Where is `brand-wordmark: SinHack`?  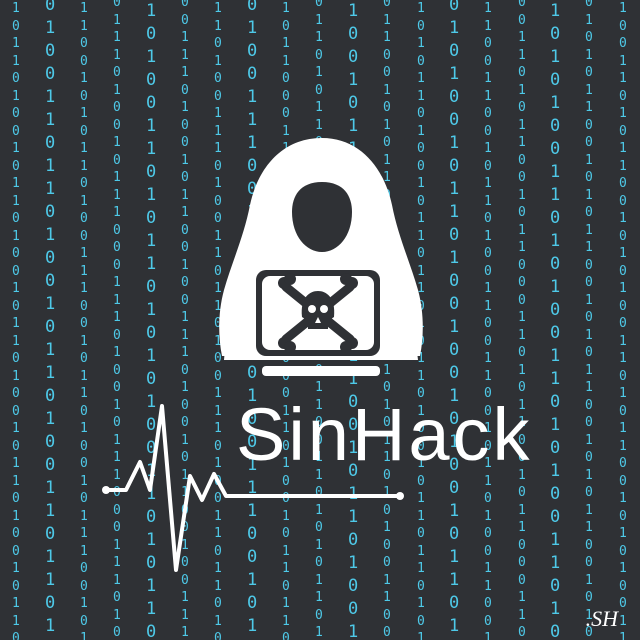 brand-wordmark: SinHack is located at coordinates (384, 434).